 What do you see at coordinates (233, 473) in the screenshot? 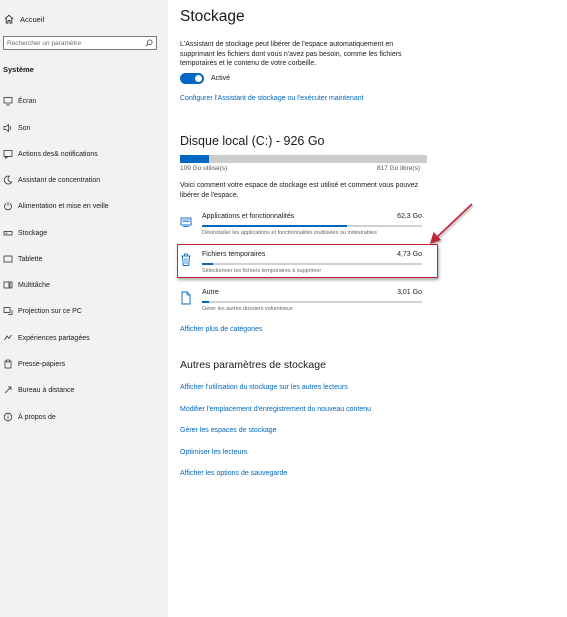
I see `backup-options-link: Afficher les options de sauvegarde` at bounding box center [233, 473].